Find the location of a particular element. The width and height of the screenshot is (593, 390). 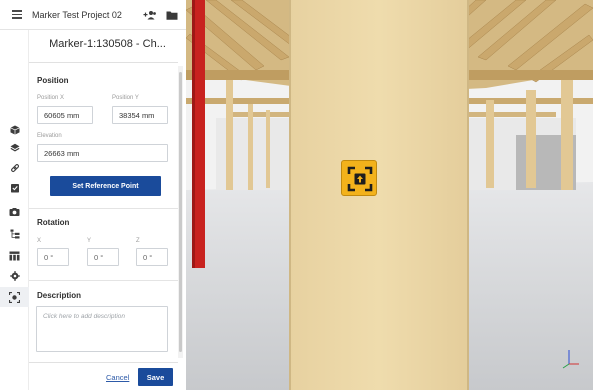

camera-icon is located at coordinates (14, 212).